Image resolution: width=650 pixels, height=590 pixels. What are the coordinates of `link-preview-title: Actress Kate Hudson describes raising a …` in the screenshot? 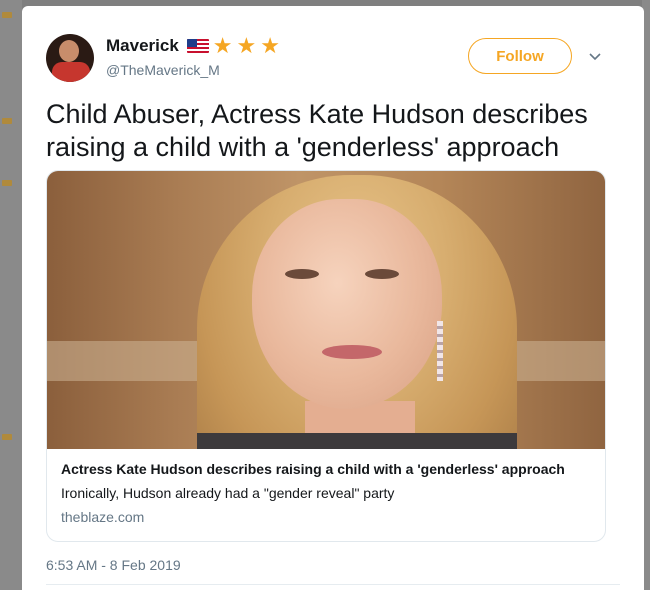 It's located at (313, 469).